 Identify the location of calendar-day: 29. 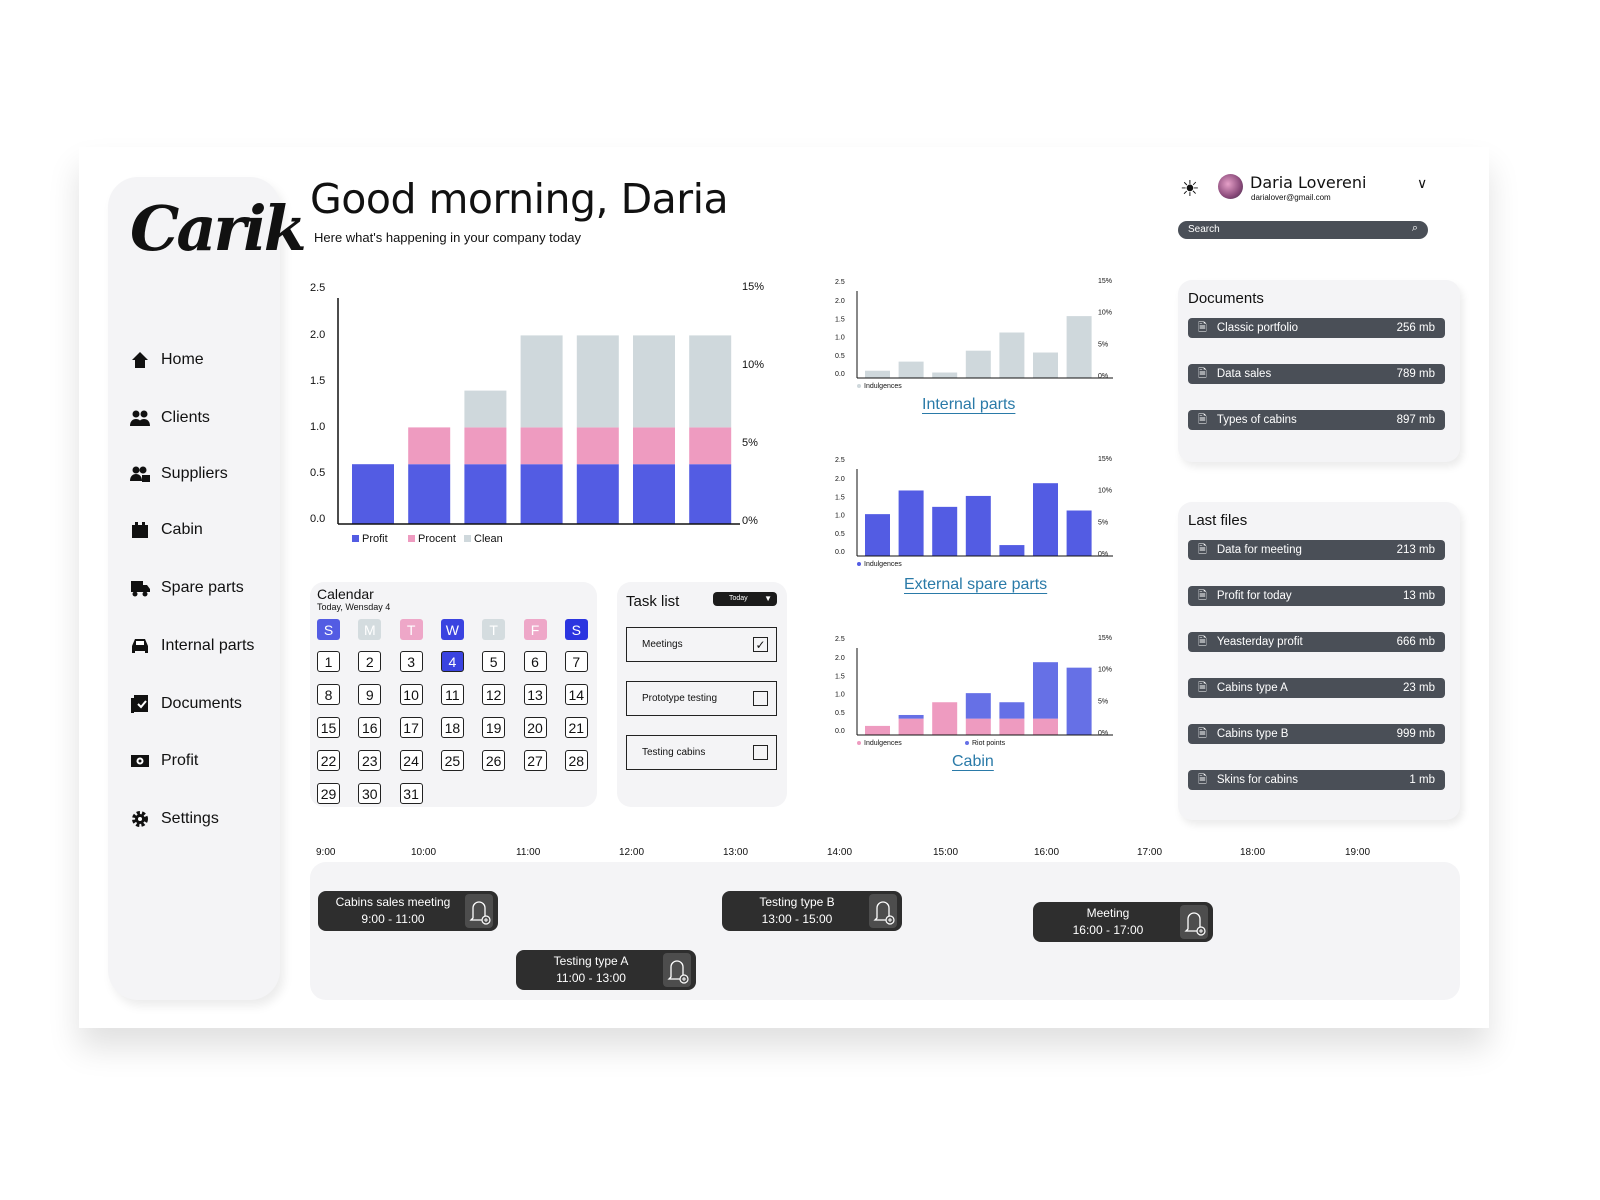
(328, 793).